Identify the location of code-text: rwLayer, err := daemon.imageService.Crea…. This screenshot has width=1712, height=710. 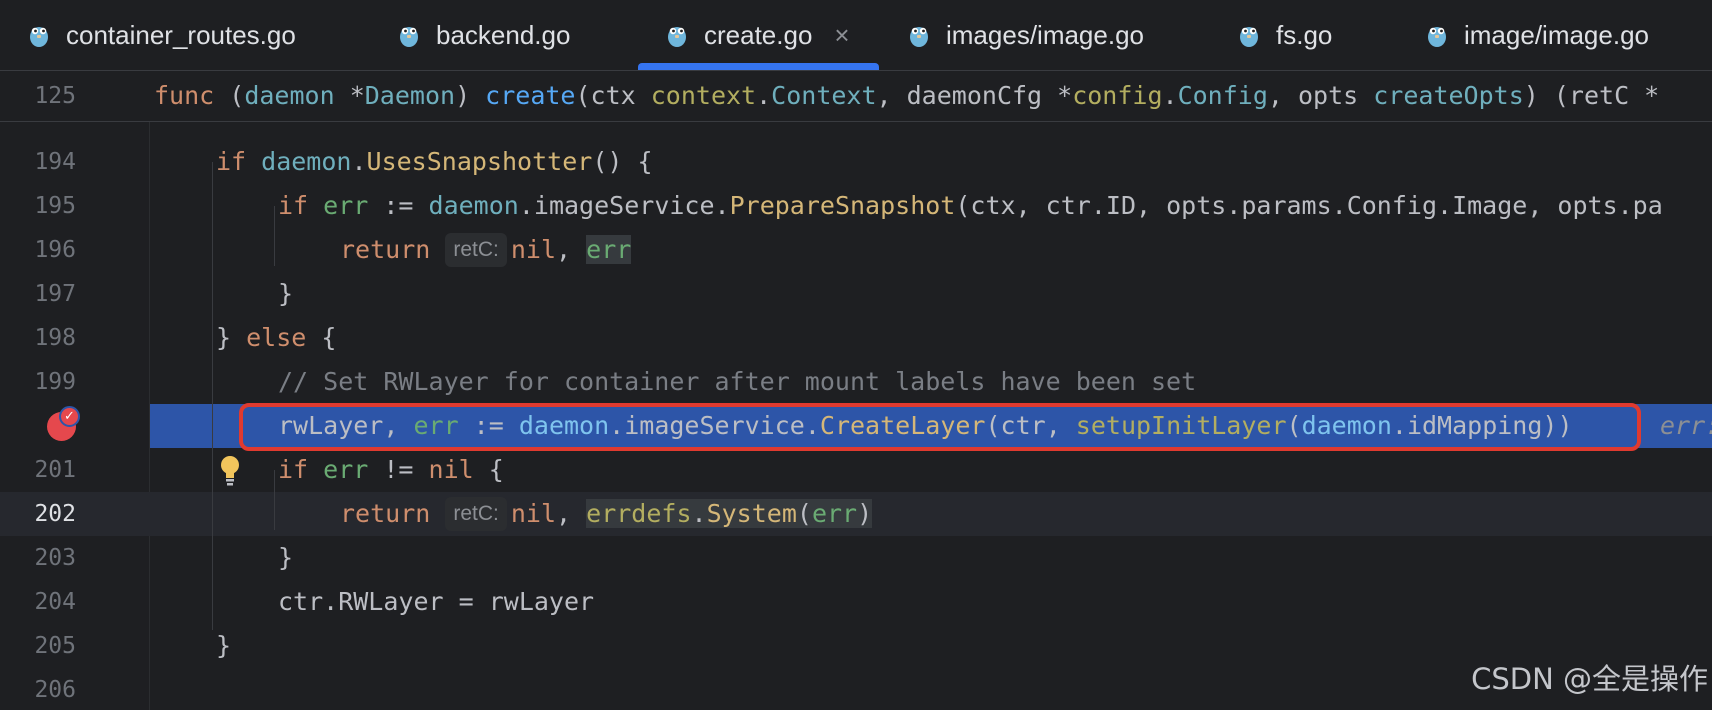
(925, 425).